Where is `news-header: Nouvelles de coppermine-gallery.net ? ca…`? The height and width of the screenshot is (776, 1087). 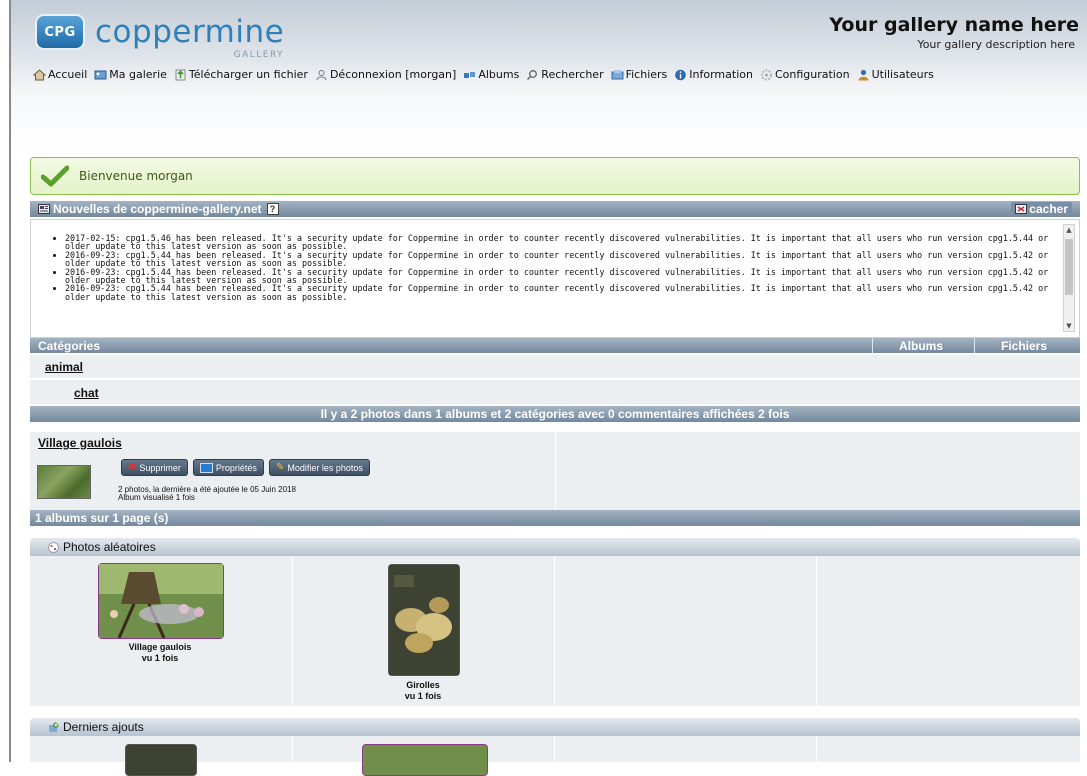
news-header: Nouvelles de coppermine-gallery.net ? ca… is located at coordinates (555, 209).